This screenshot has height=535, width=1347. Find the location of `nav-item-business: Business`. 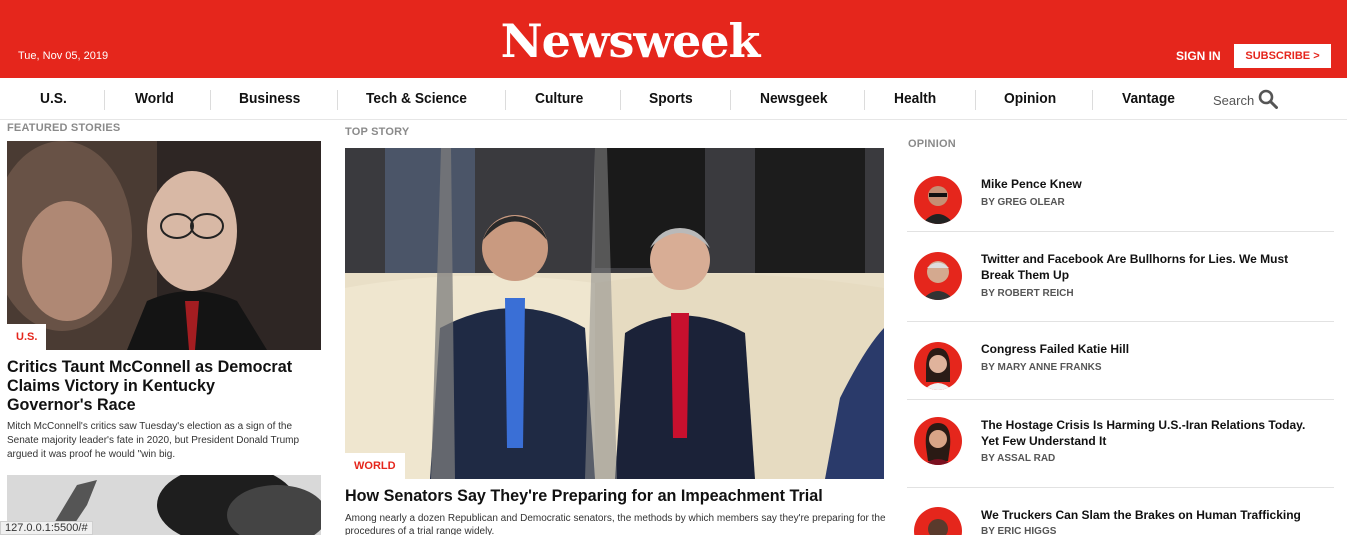

nav-item-business: Business is located at coordinates (269, 99).